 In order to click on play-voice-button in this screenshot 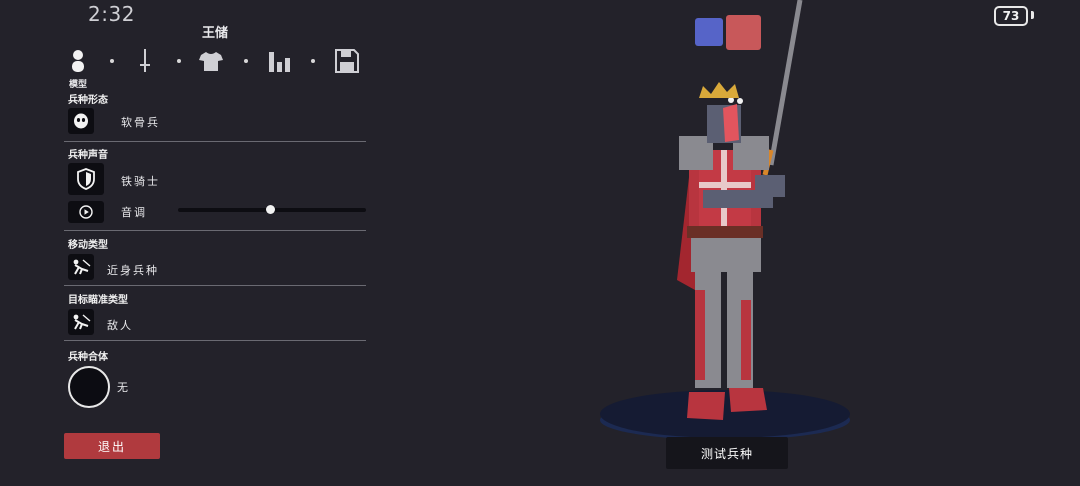, I will do `click(86, 212)`.